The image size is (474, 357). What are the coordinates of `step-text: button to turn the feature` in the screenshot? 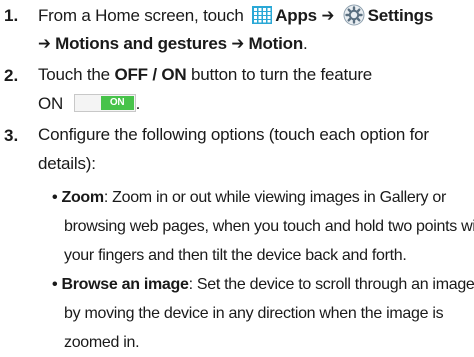 It's located at (282, 74).